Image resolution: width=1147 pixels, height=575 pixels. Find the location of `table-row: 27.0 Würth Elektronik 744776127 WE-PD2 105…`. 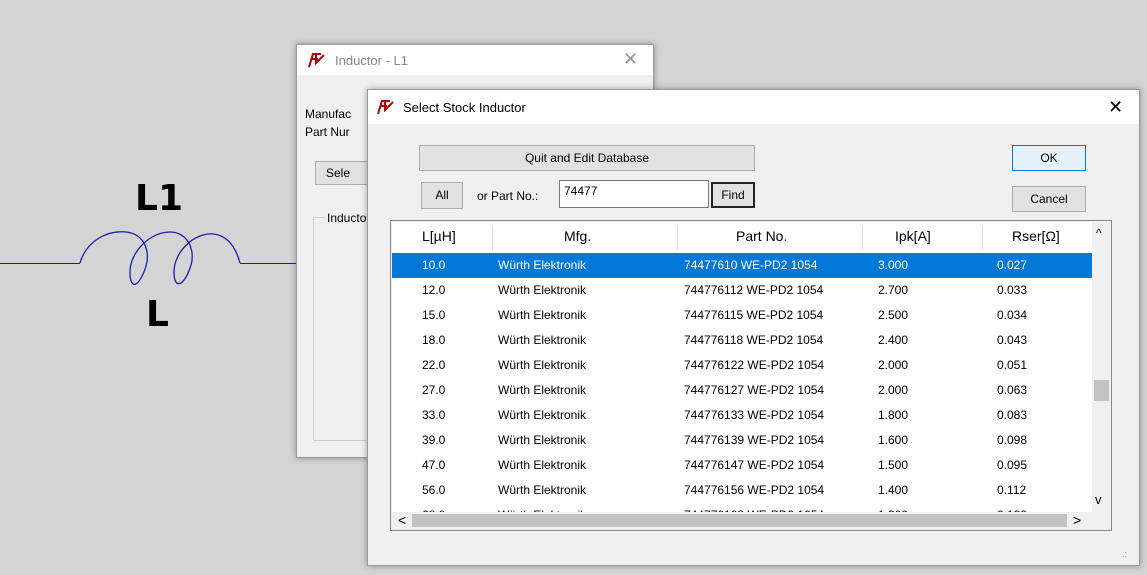

table-row: 27.0 Würth Elektronik 744776127 WE-PD2 105… is located at coordinates (742, 390).